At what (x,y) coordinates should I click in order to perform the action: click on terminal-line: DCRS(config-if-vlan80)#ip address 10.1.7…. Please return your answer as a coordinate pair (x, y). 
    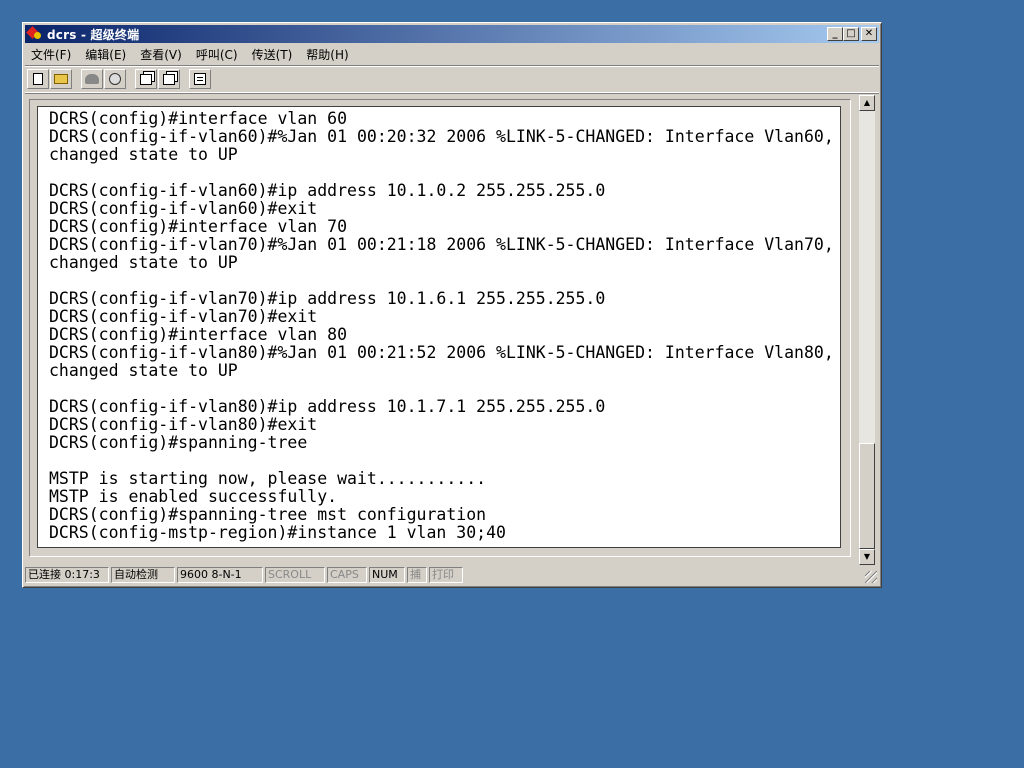
    Looking at the image, I should click on (327, 406).